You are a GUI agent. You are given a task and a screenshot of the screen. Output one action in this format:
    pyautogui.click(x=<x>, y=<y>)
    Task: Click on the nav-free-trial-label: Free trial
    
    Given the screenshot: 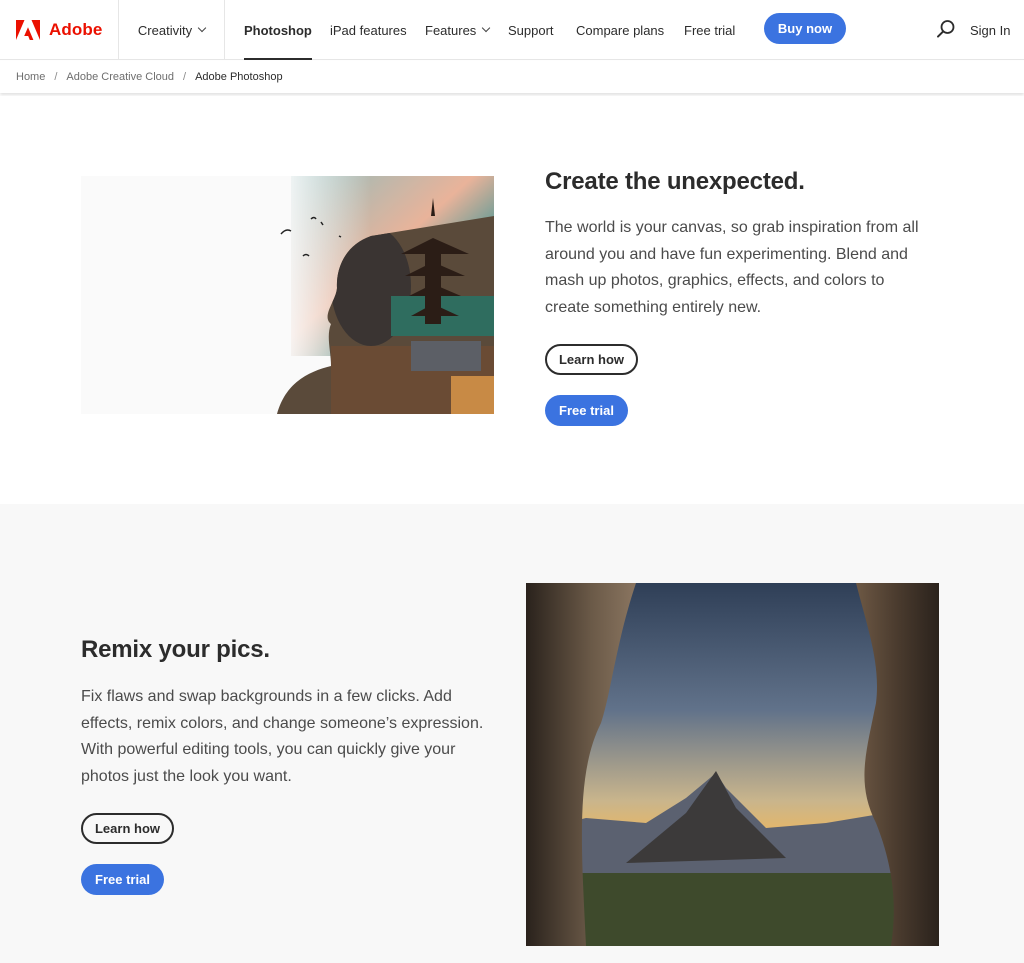 What is the action you would take?
    pyautogui.click(x=710, y=30)
    